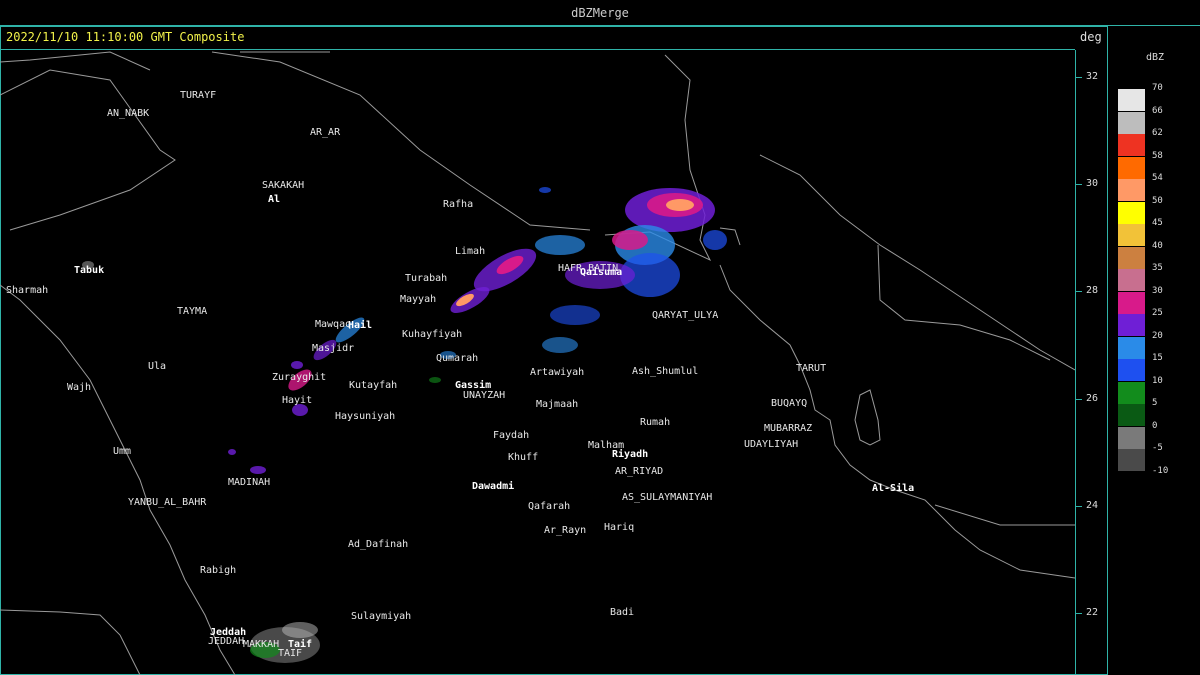  I want to click on city-label: YANBU_AL_BAHR, so click(167, 502).